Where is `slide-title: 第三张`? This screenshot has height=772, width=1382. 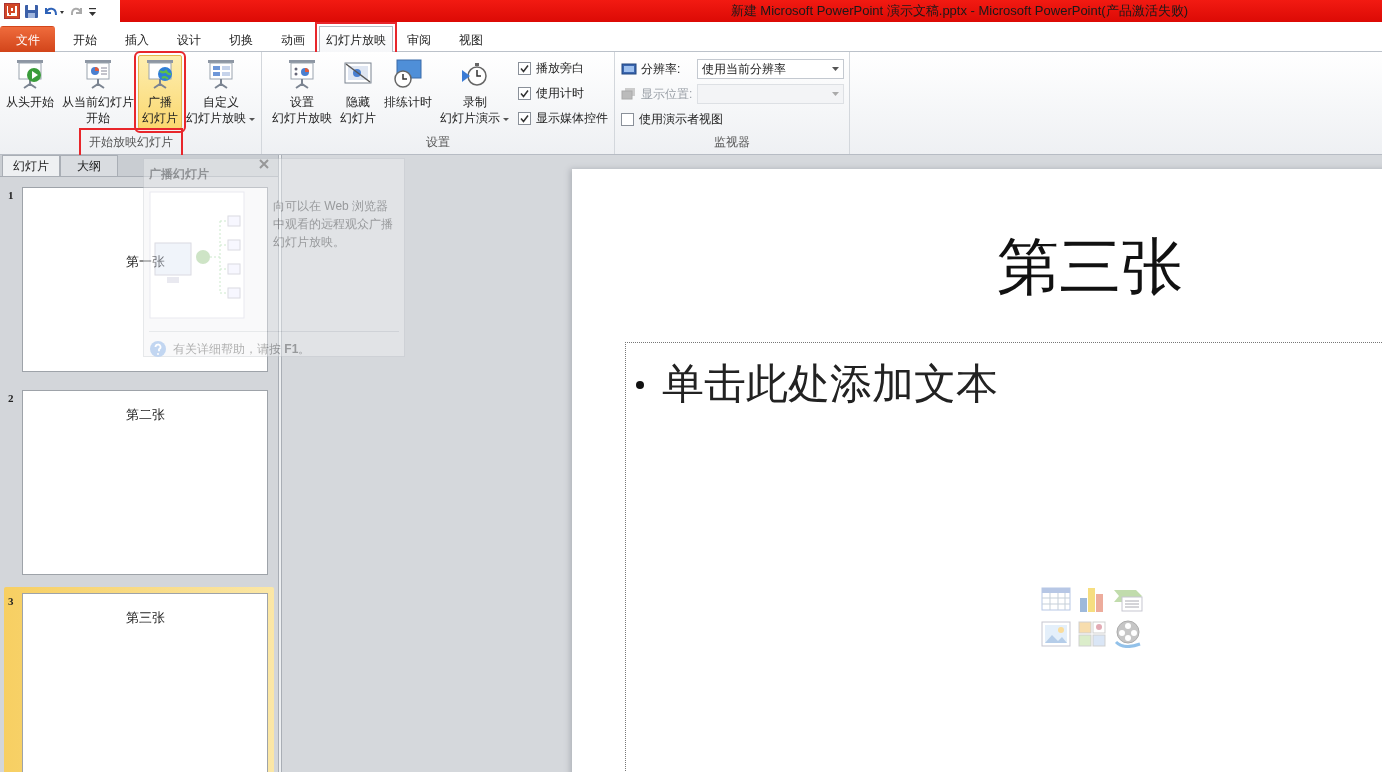 slide-title: 第三张 is located at coordinates (1090, 267).